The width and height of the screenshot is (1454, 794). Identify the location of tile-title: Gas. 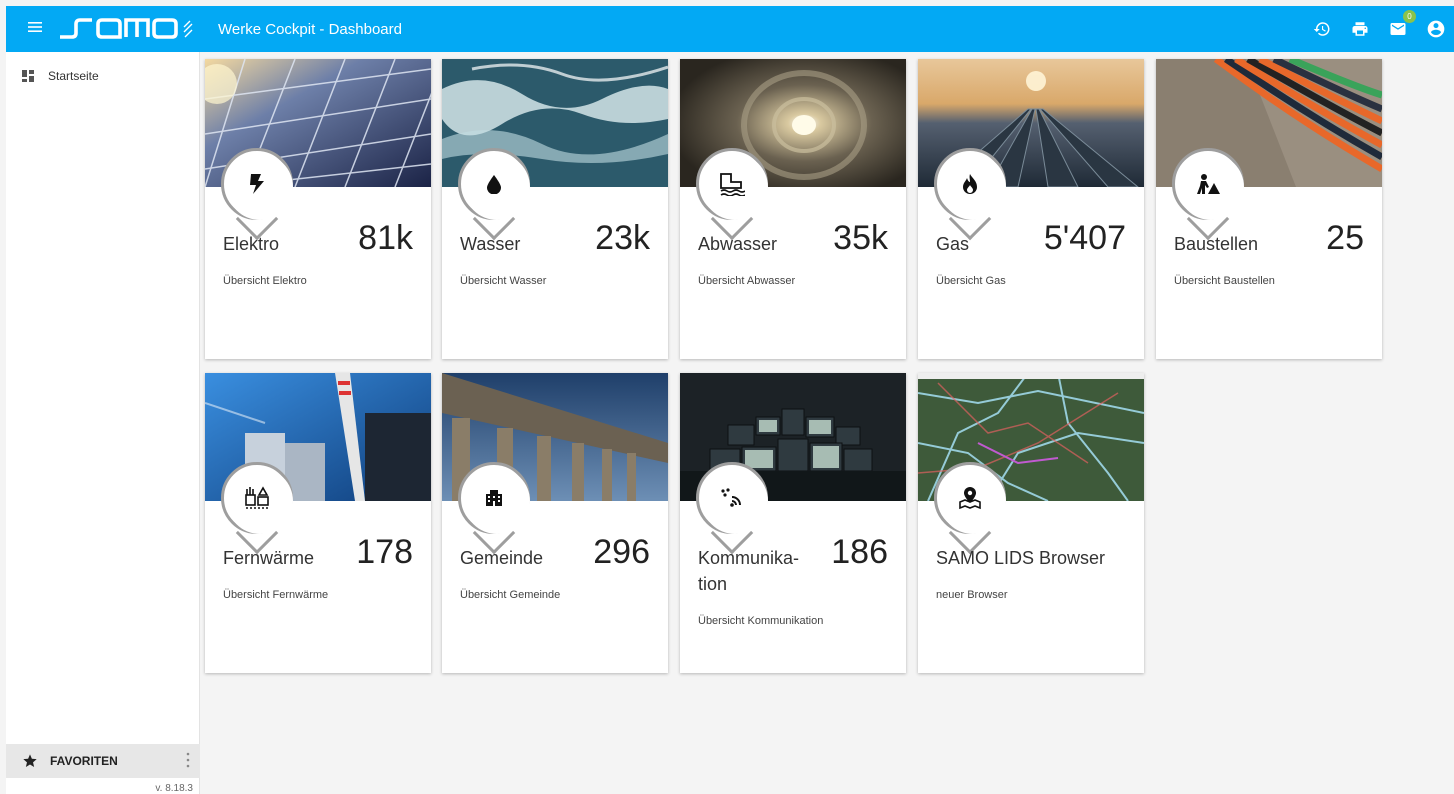
(953, 244).